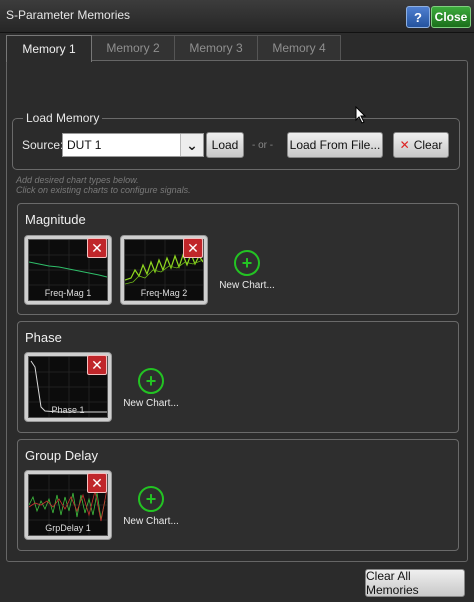  Describe the element at coordinates (164, 270) in the screenshot. I see `chart-thumbnail-freq-mag-2: ✕ Freq-Mag 2` at that location.